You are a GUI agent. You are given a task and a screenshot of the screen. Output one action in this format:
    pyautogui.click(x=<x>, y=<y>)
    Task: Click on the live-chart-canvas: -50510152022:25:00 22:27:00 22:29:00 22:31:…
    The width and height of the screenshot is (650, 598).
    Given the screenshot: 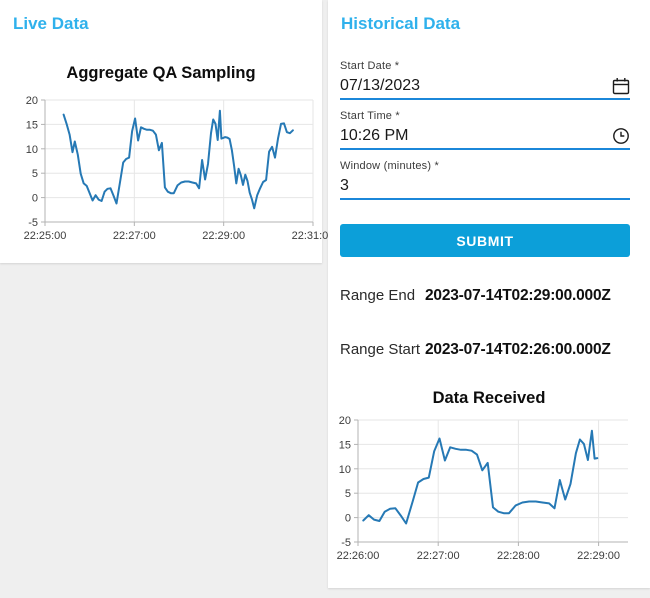 What is the action you would take?
    pyautogui.click(x=169, y=168)
    